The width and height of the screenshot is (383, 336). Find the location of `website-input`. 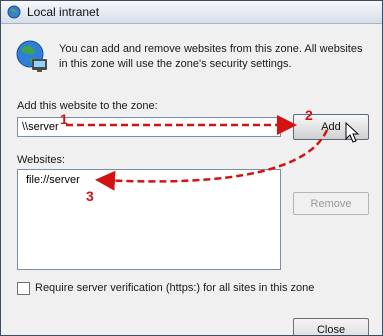

website-input is located at coordinates (149, 127).